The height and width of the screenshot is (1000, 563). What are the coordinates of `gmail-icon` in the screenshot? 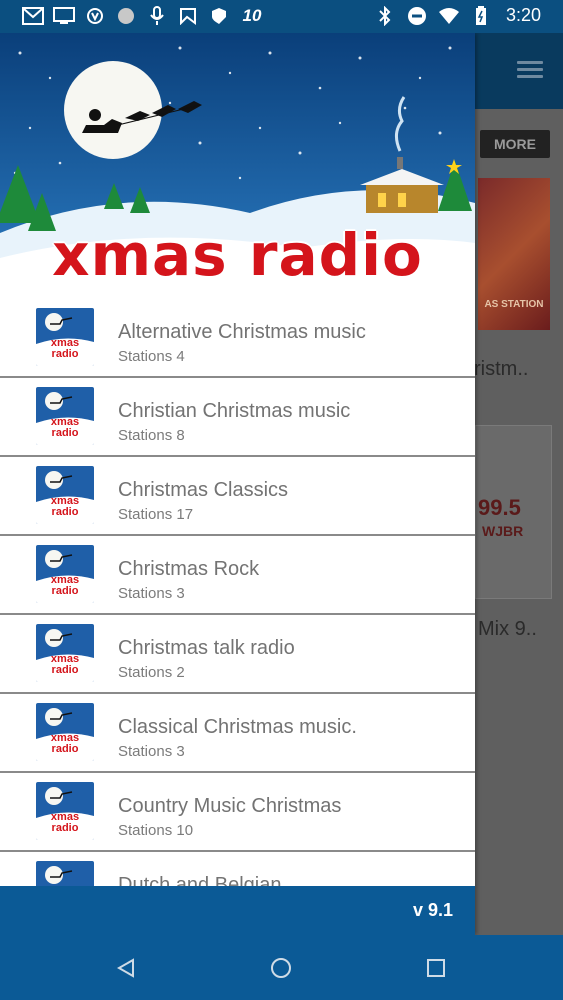 It's located at (33, 16).